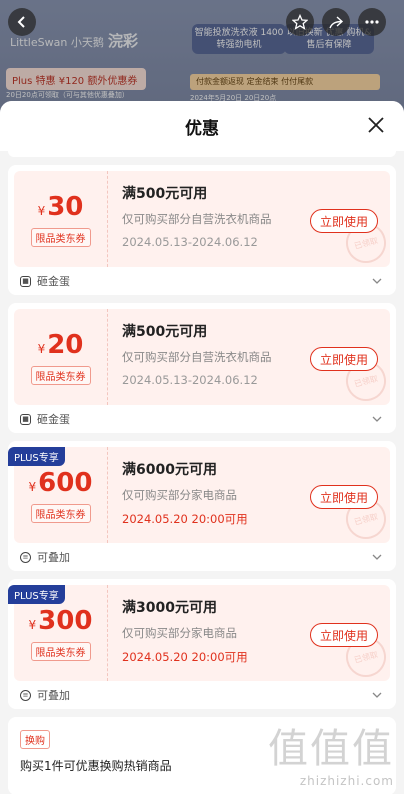  Describe the element at coordinates (346, 781) in the screenshot. I see `watermark-url: zhizhizhi.com` at that location.